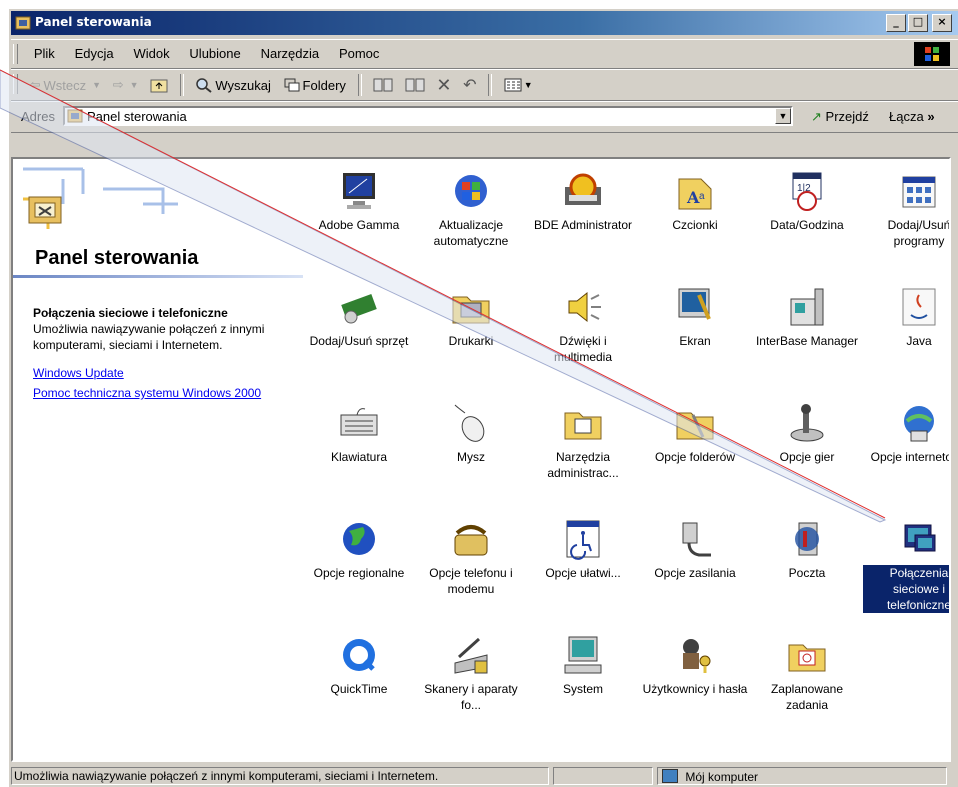 The width and height of the screenshot is (958, 787). I want to click on search-button: Wyszukaj, so click(233, 85).